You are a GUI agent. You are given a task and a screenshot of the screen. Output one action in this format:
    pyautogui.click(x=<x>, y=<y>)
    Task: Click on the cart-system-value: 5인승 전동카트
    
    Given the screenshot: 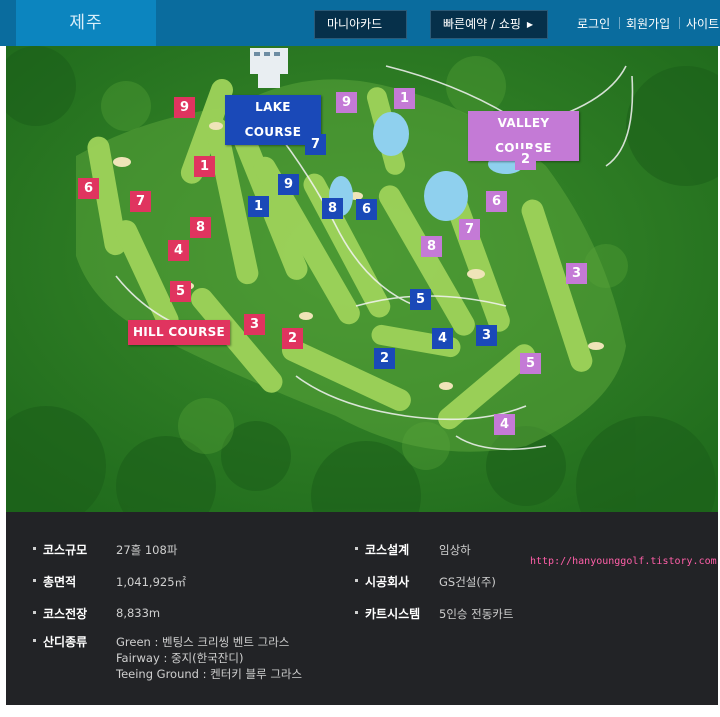 What is the action you would take?
    pyautogui.click(x=476, y=614)
    